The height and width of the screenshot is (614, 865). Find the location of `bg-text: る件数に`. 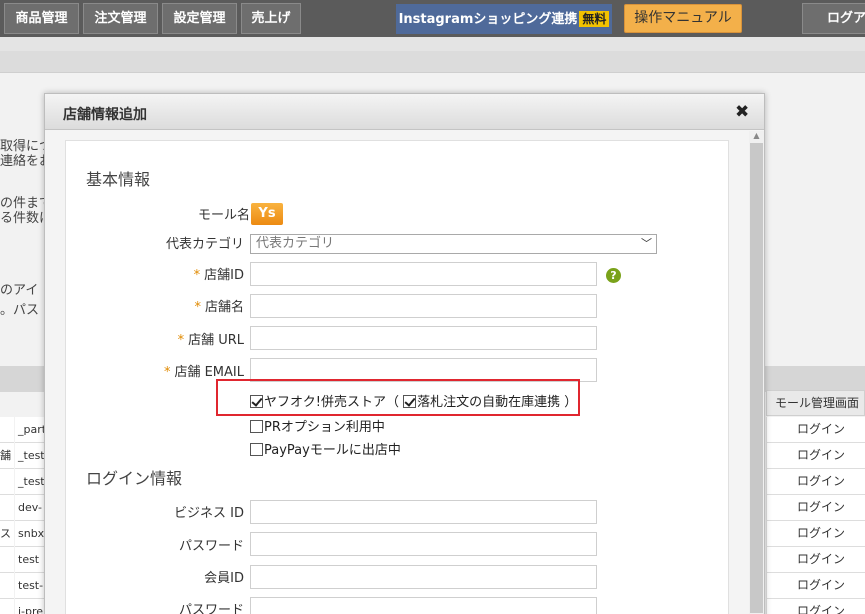

bg-text: る件数に is located at coordinates (22, 218).